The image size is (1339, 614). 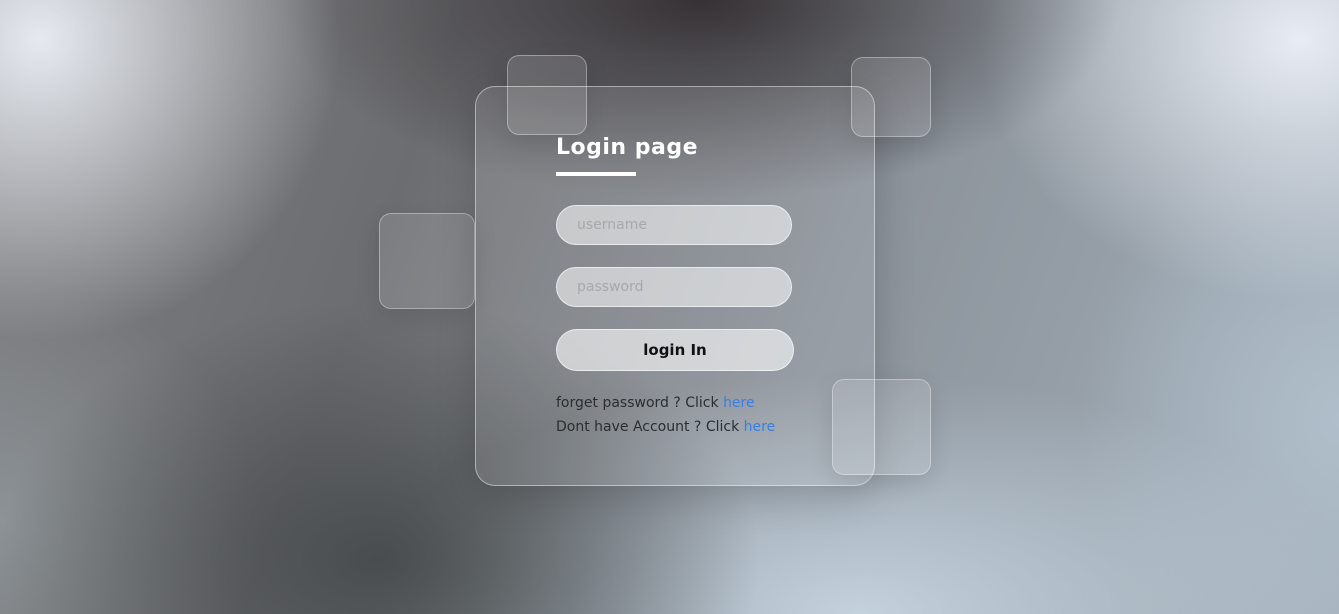 I want to click on page-title: Login page, so click(x=627, y=147).